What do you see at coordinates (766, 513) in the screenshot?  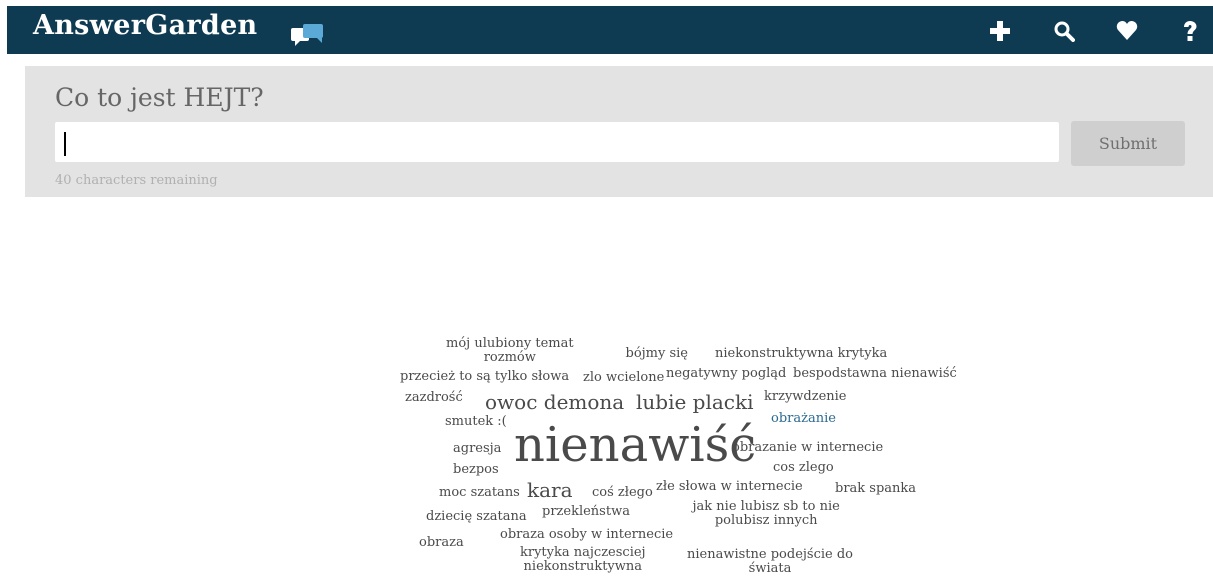 I see `cloud-word: jak nie lubisz sb to nie polubisz innych` at bounding box center [766, 513].